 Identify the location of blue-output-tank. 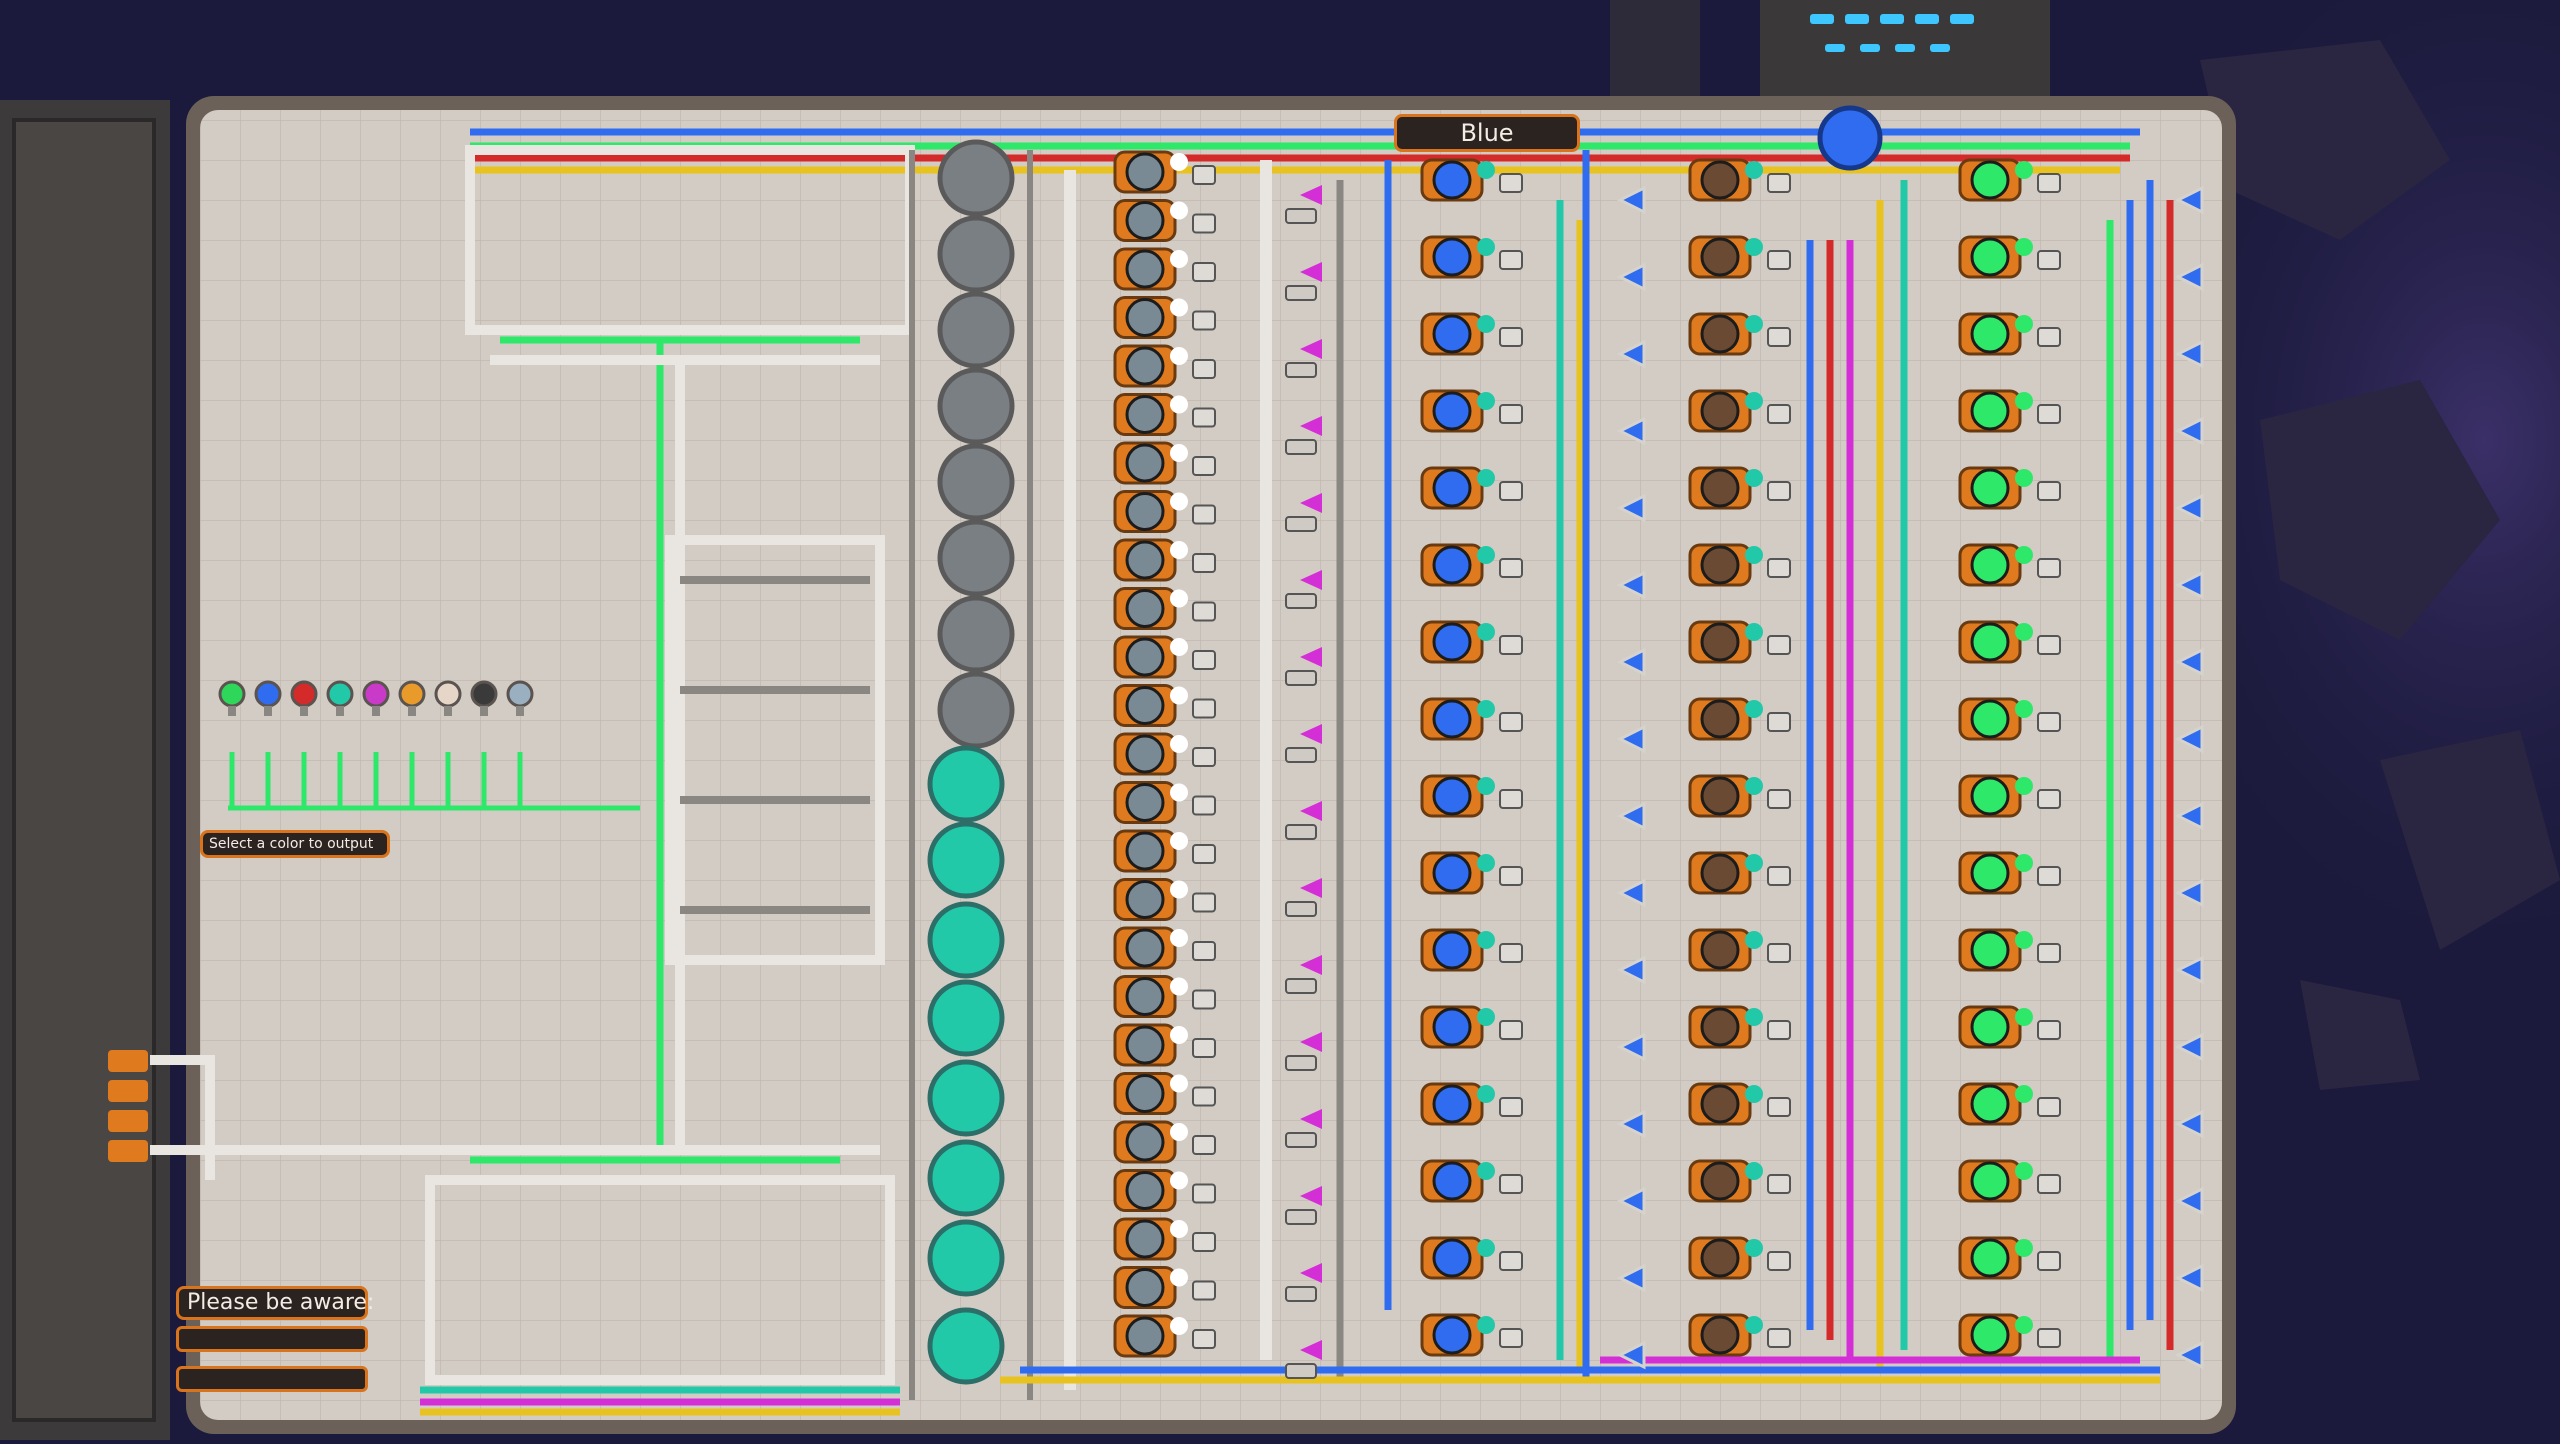
(1850, 138).